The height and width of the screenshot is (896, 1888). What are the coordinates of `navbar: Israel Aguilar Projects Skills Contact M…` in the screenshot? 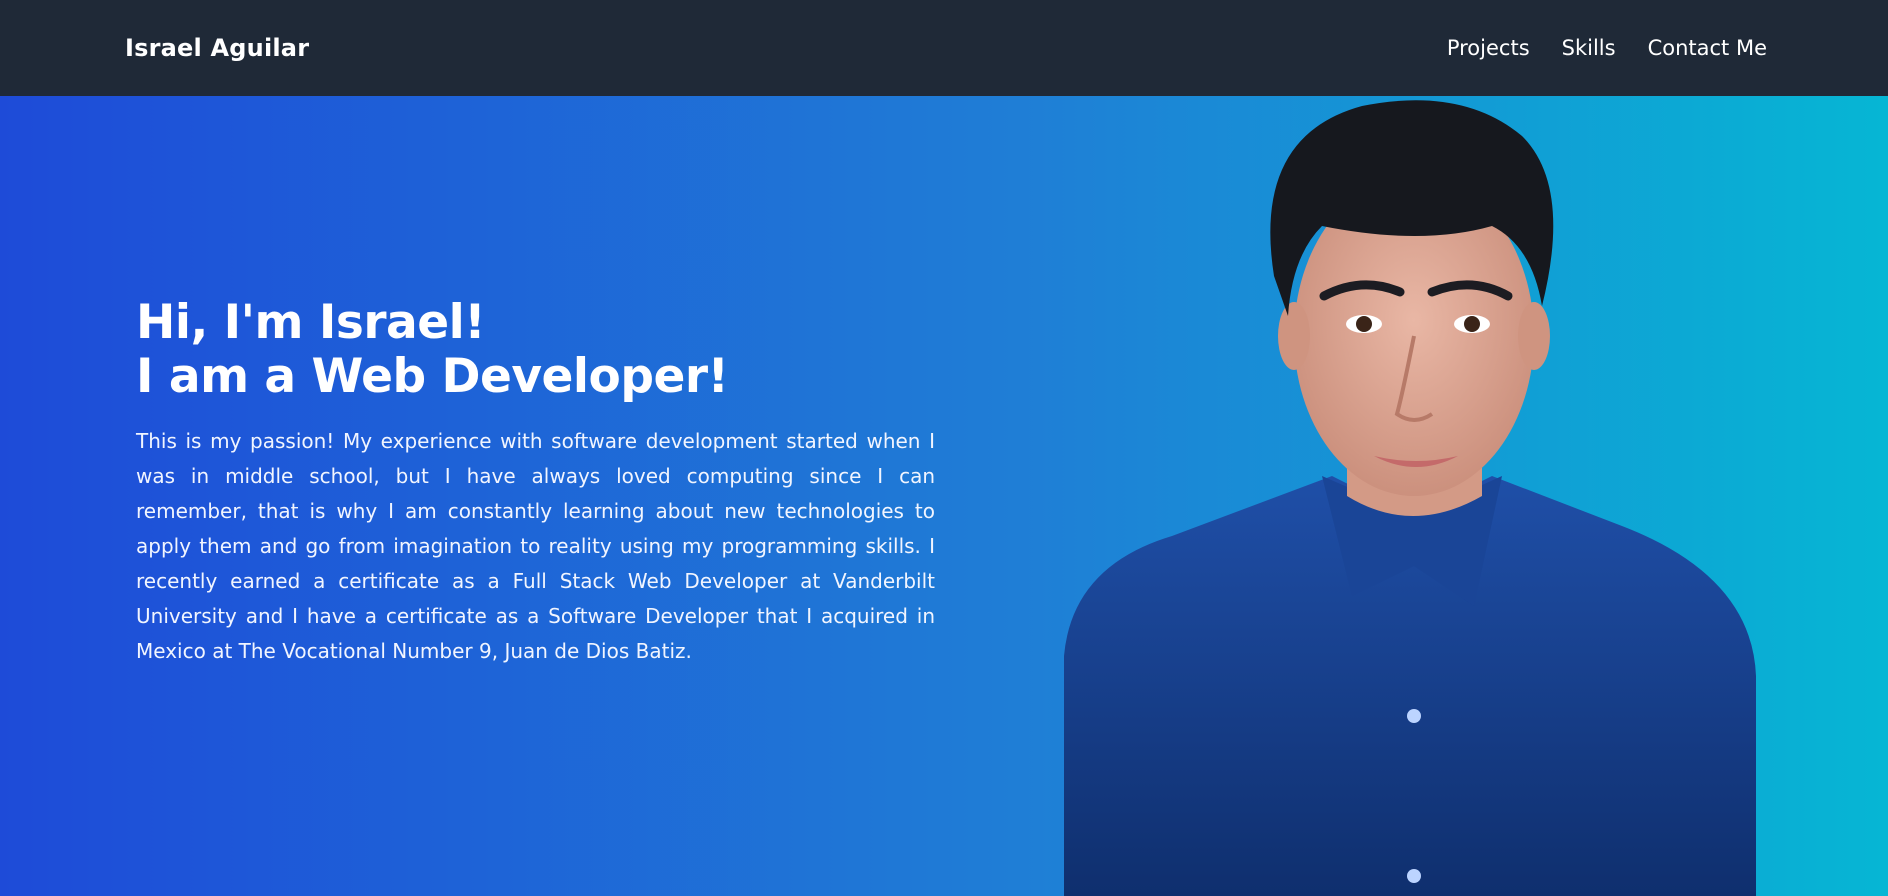 It's located at (944, 48).